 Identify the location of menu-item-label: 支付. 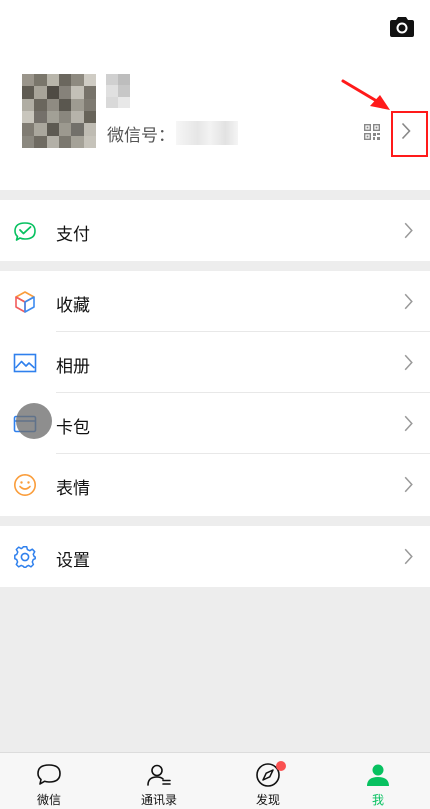
(73, 235).